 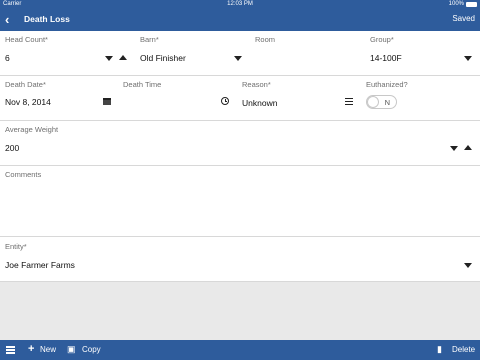 What do you see at coordinates (142, 84) in the screenshot?
I see `death-time-label: Death Time` at bounding box center [142, 84].